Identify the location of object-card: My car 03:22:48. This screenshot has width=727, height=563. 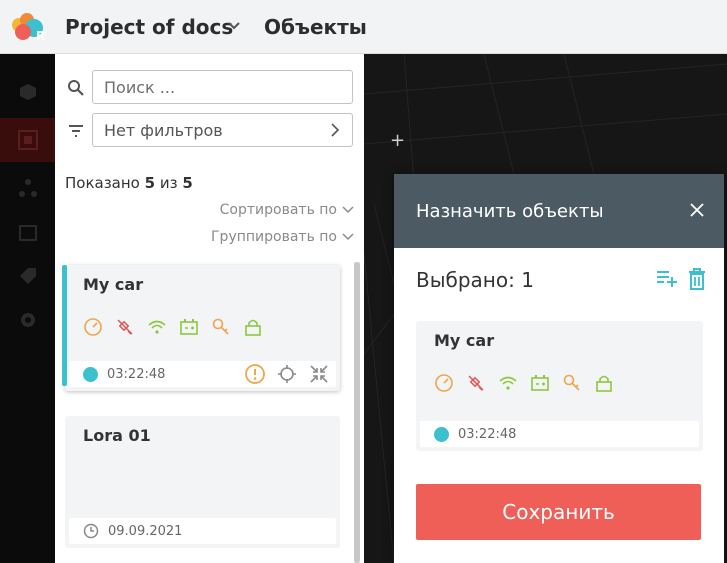
(201, 328).